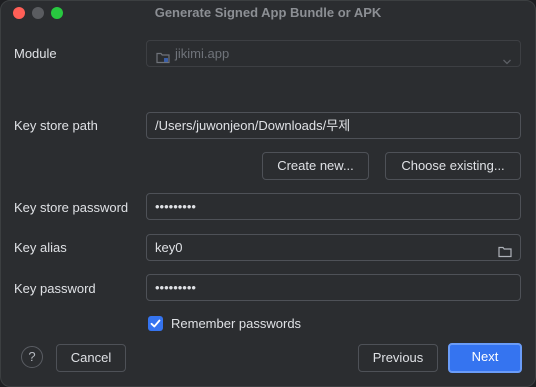 The image size is (536, 387). What do you see at coordinates (333, 247) in the screenshot?
I see `key-alias-input: key0` at bounding box center [333, 247].